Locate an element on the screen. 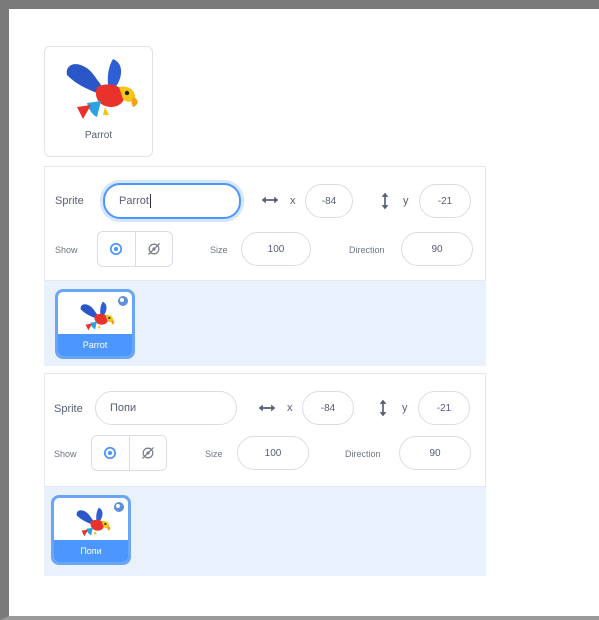 This screenshot has width=599, height=620. sprite-name-input: Parrot is located at coordinates (172, 201).